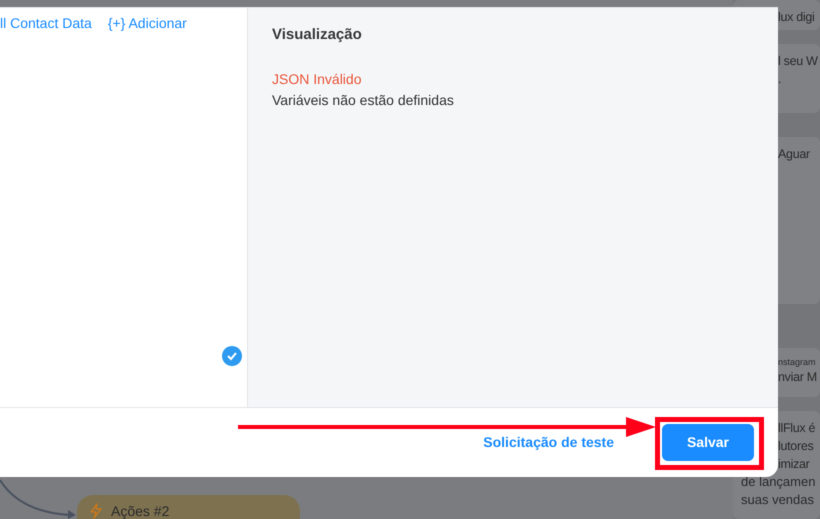 Image resolution: width=820 pixels, height=519 pixels. What do you see at coordinates (798, 377) in the screenshot?
I see `card-text: nviar M` at bounding box center [798, 377].